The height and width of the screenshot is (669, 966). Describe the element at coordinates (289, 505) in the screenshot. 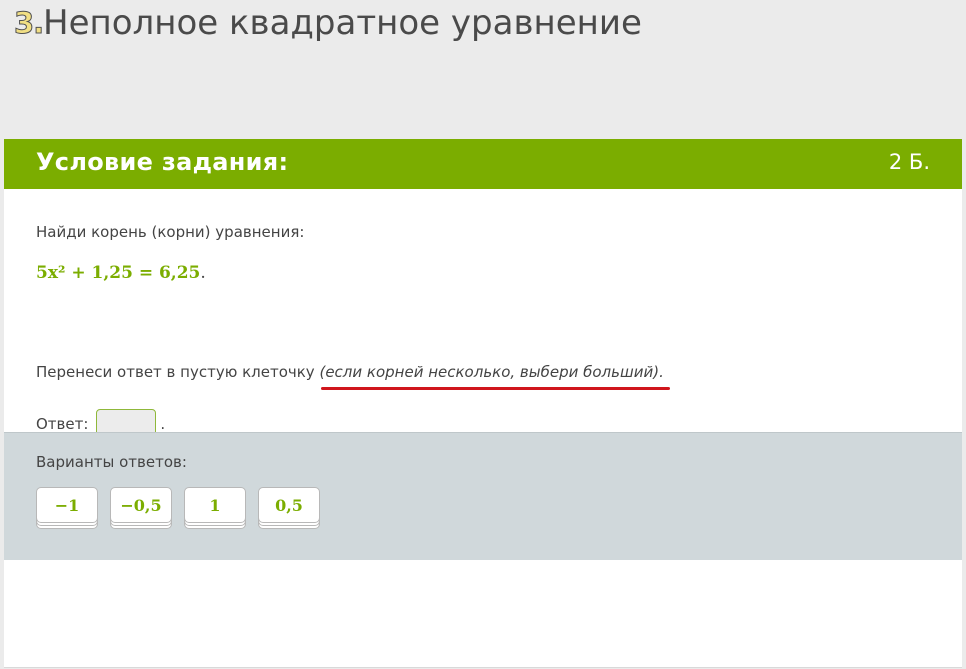

I see `variant-tile-0-5: 0,5` at that location.